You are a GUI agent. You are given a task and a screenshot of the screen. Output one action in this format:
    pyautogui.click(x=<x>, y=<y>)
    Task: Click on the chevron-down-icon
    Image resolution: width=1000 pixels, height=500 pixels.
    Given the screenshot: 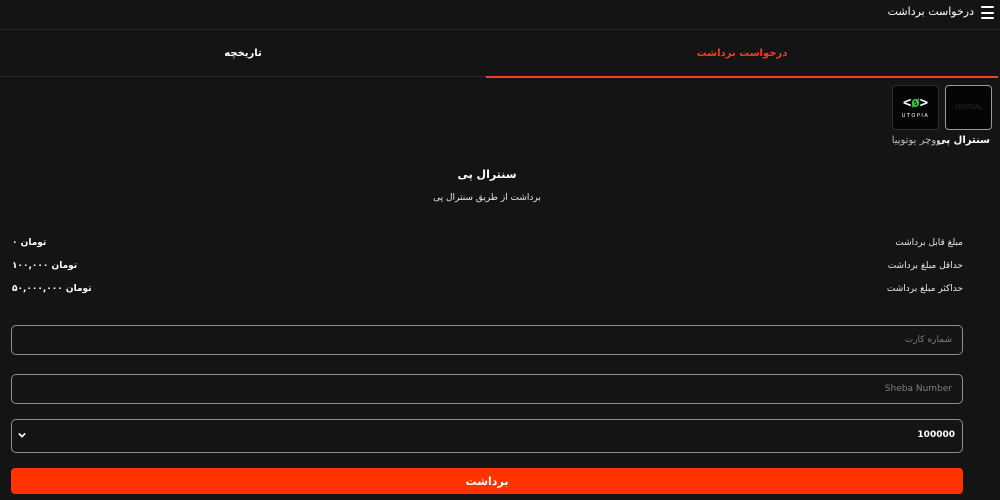 What is the action you would take?
    pyautogui.click(x=22, y=435)
    